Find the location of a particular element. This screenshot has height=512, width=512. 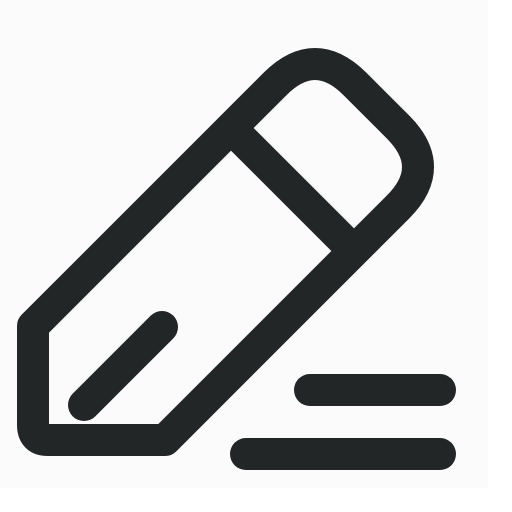

pencil-inner-line is located at coordinates (123, 366).